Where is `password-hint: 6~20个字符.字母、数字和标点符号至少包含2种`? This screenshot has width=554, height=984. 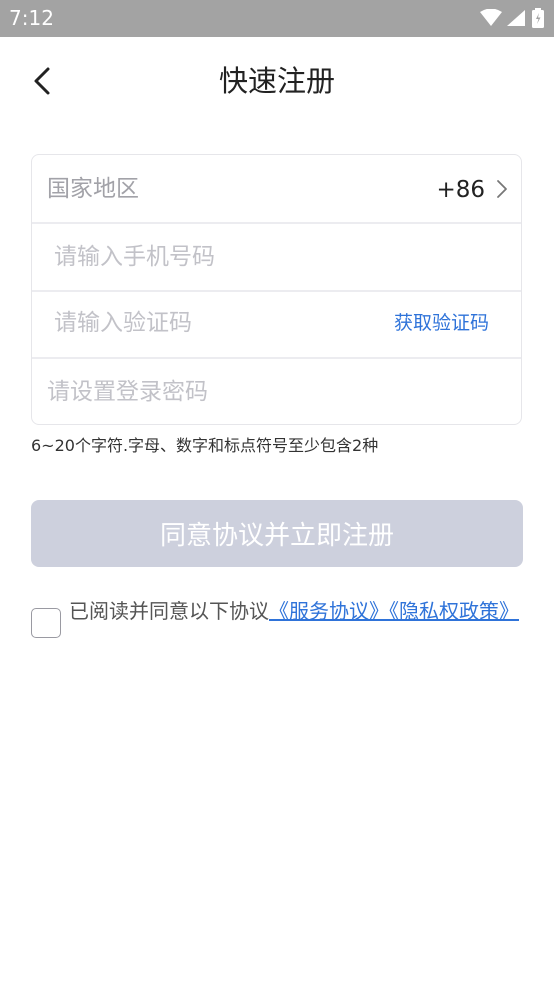
password-hint: 6~20个字符.字母、数字和标点符号至少包含2种 is located at coordinates (205, 445).